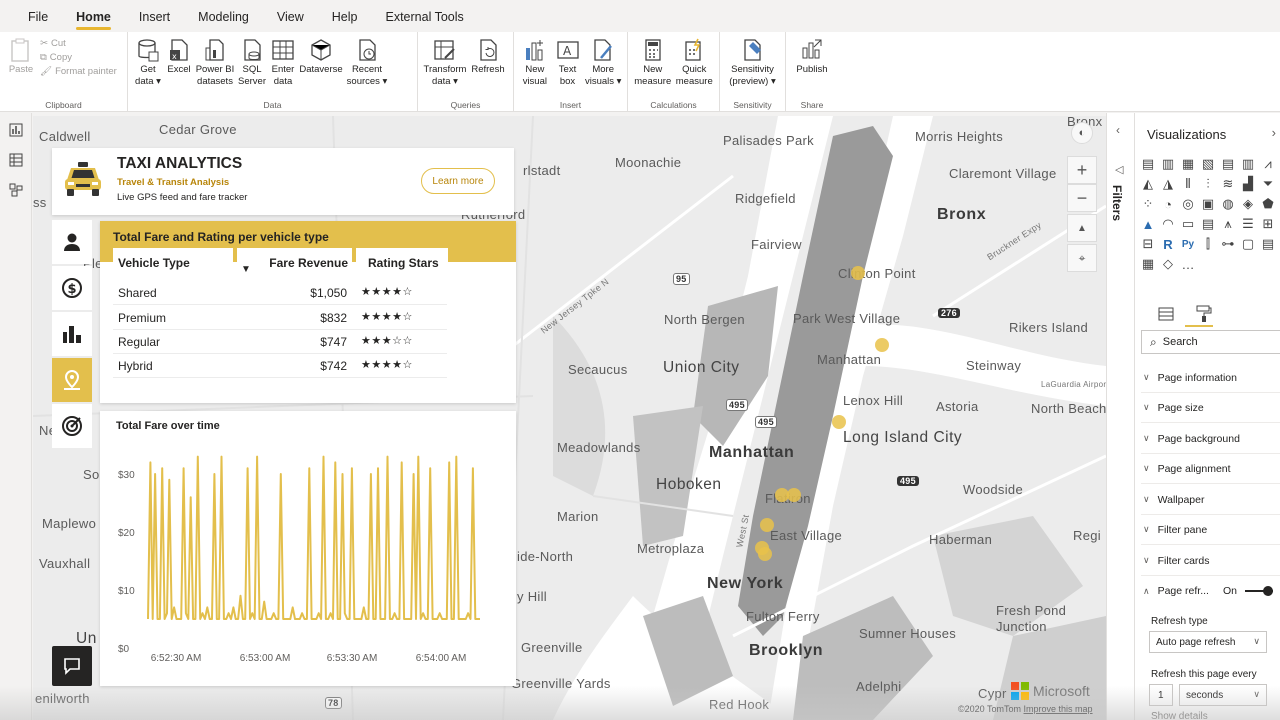 The width and height of the screenshot is (1280, 720). Describe the element at coordinates (1082, 198) in the screenshot. I see `zoom-out-button: −` at that location.